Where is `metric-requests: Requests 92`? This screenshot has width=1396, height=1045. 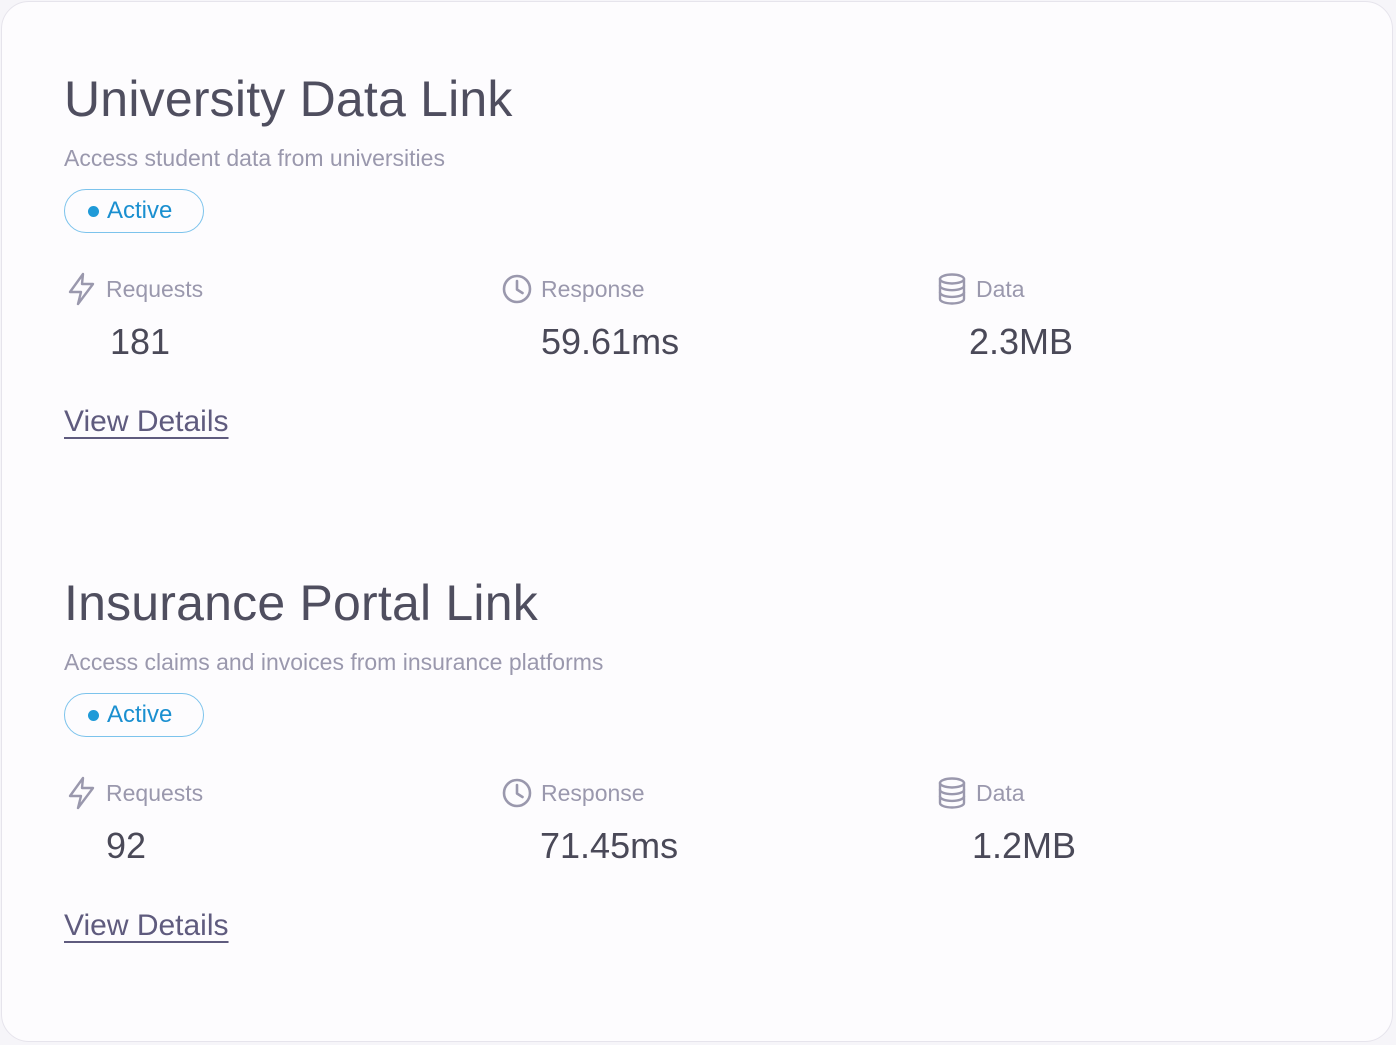 metric-requests: Requests 92 is located at coordinates (214, 826).